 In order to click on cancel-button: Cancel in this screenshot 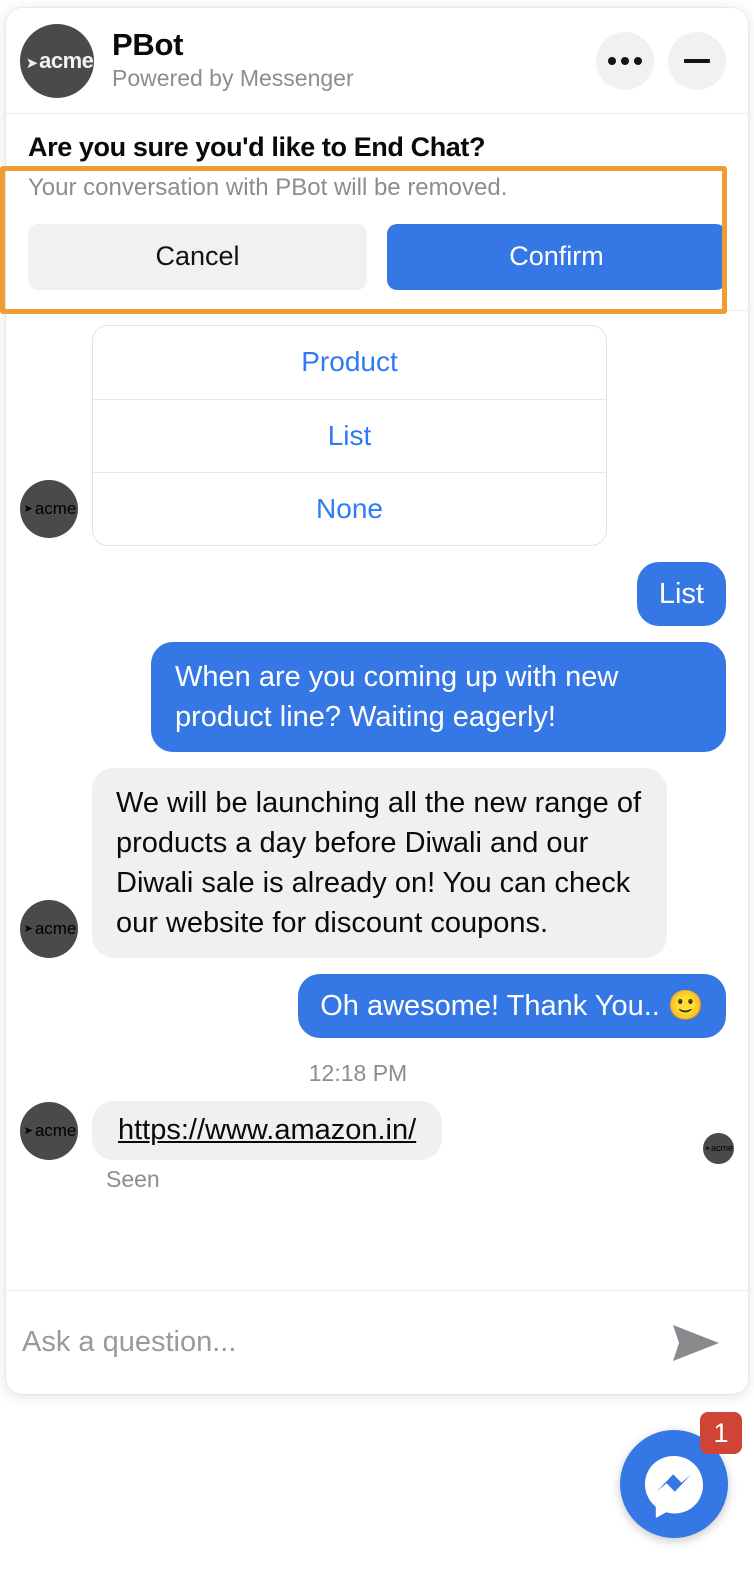, I will do `click(197, 256)`.